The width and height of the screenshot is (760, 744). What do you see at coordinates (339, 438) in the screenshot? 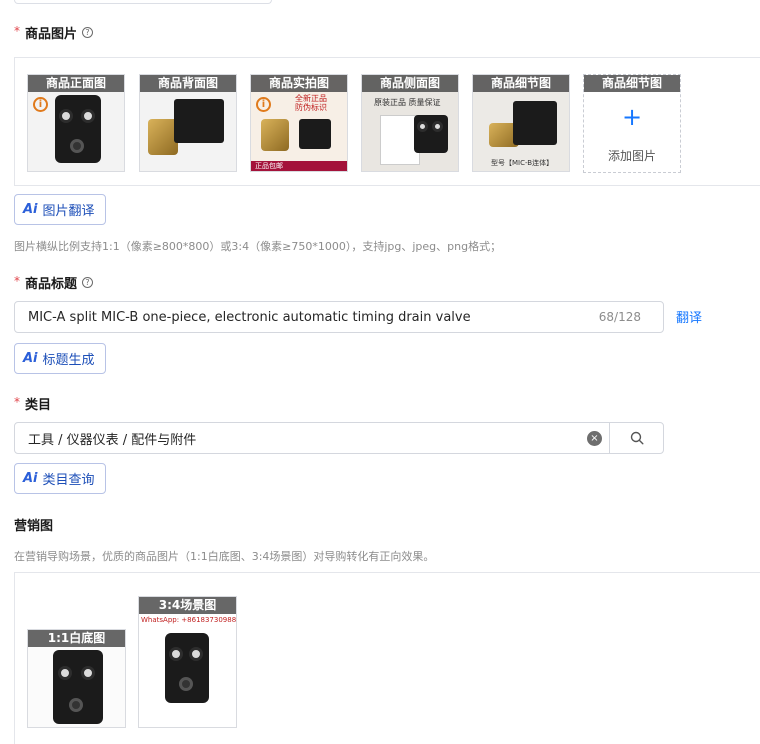
I see `category-input: 工具 / 仪器仪表 / 配件与附件 ×` at bounding box center [339, 438].